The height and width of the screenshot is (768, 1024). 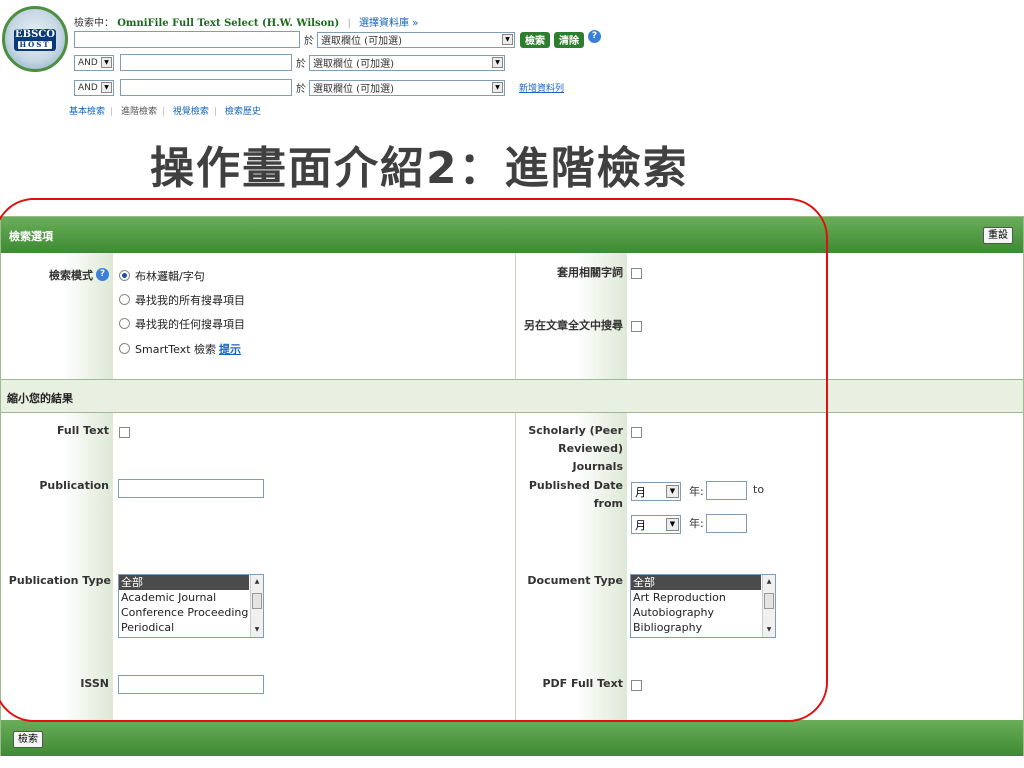 What do you see at coordinates (573, 325) in the screenshot?
I see `fulltext-search-label: 另在文章全文中搜尋` at bounding box center [573, 325].